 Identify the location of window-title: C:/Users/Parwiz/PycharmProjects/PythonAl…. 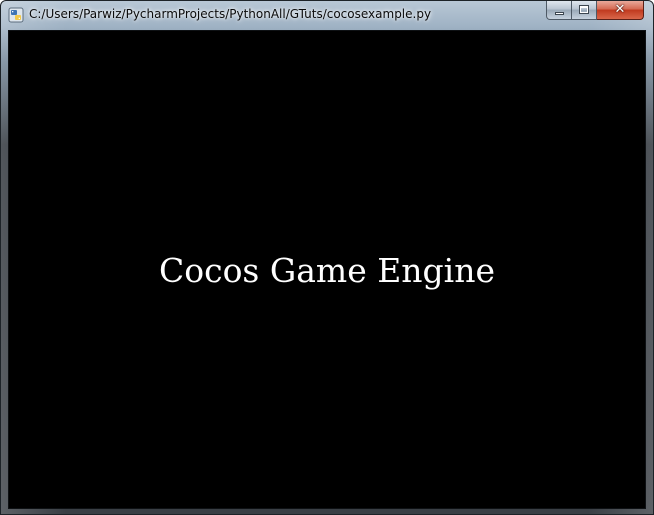
(230, 14).